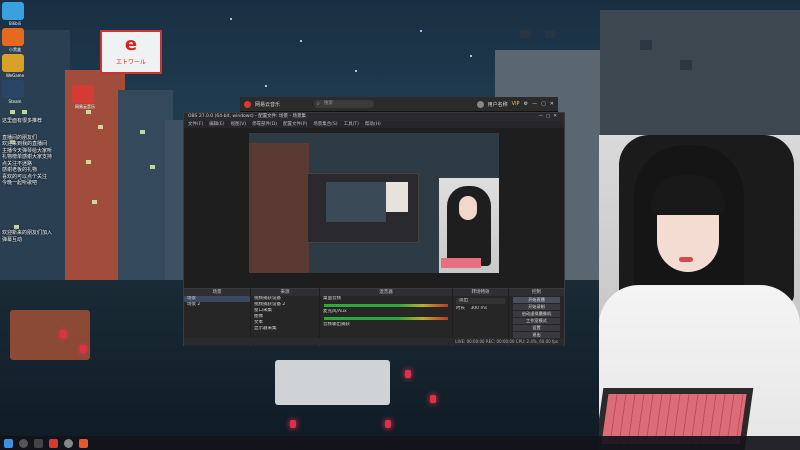  I want to click on menu-file: 文件(F), so click(195, 124).